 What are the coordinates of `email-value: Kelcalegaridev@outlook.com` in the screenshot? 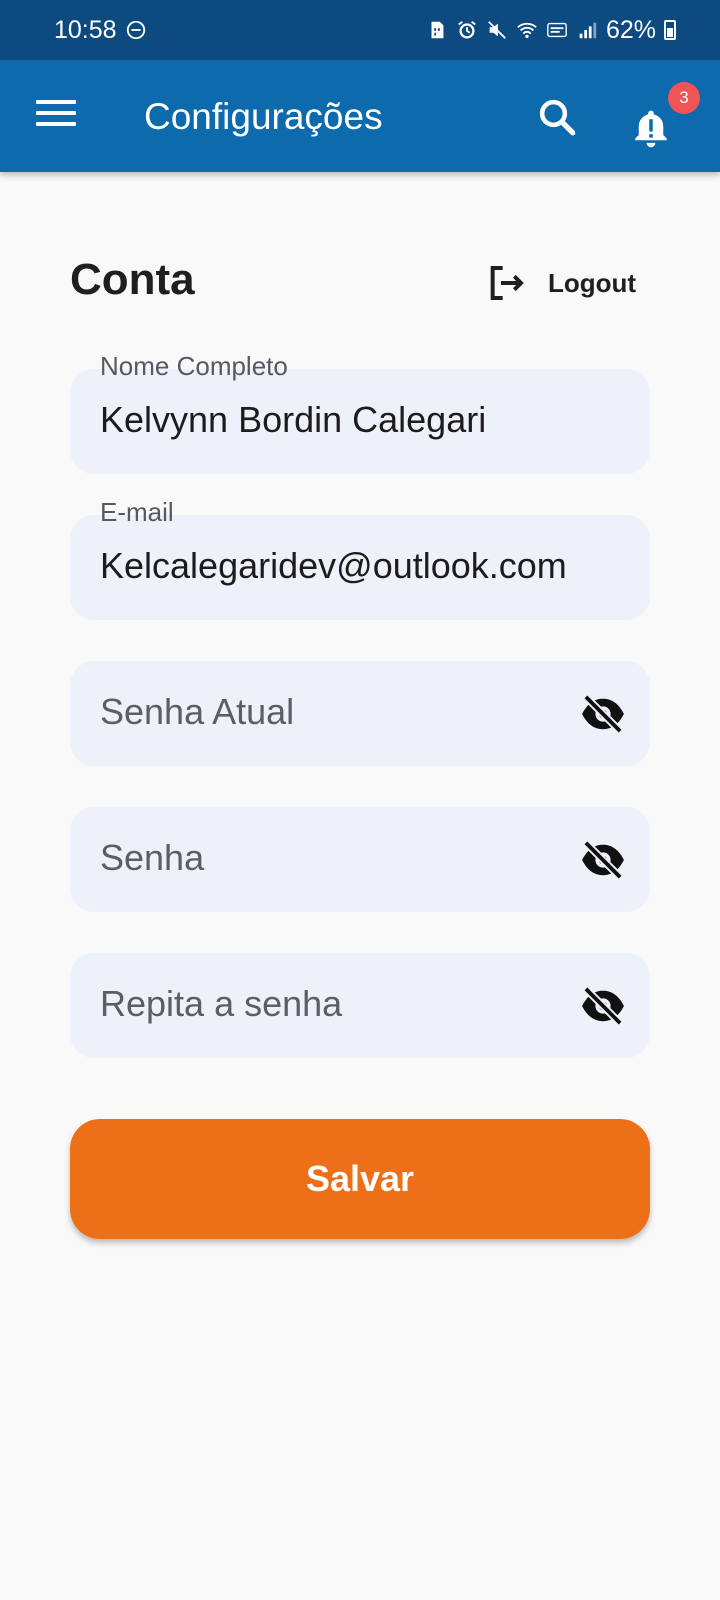 It's located at (333, 565).